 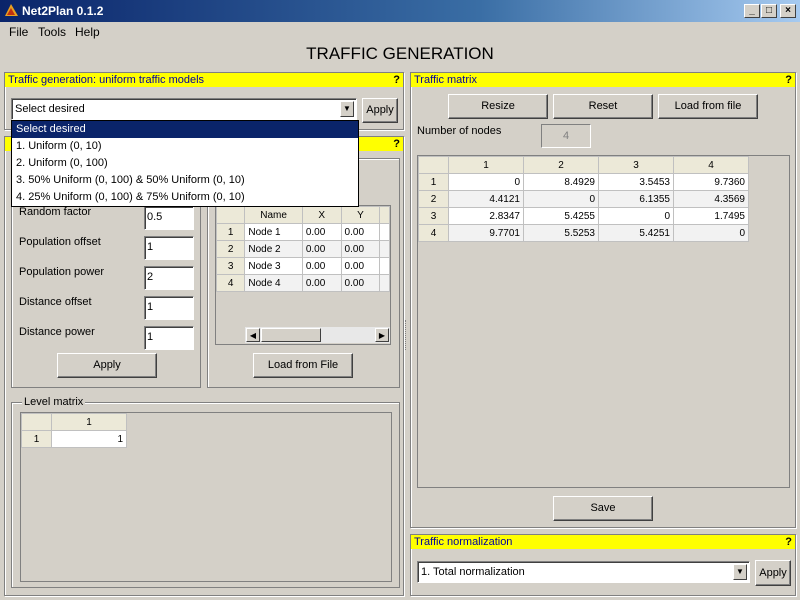 I want to click on traffic-cell: 3.5453, so click(x=636, y=182).